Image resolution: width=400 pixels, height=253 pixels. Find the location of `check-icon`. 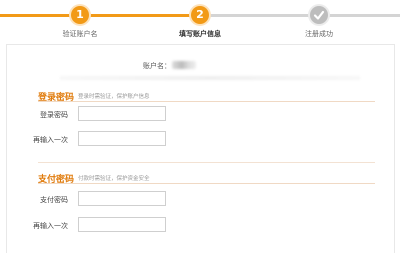

check-icon is located at coordinates (319, 15).